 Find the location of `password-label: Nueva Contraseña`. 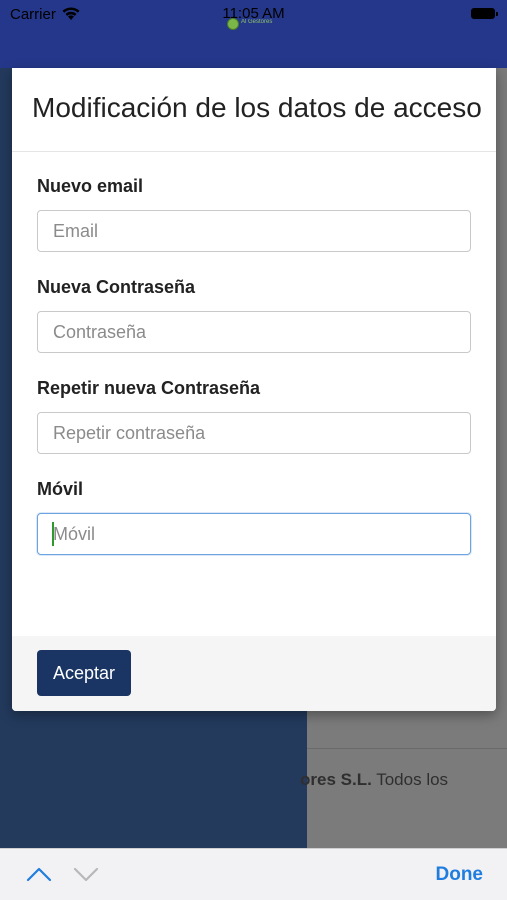

password-label: Nueva Contraseña is located at coordinates (116, 287).